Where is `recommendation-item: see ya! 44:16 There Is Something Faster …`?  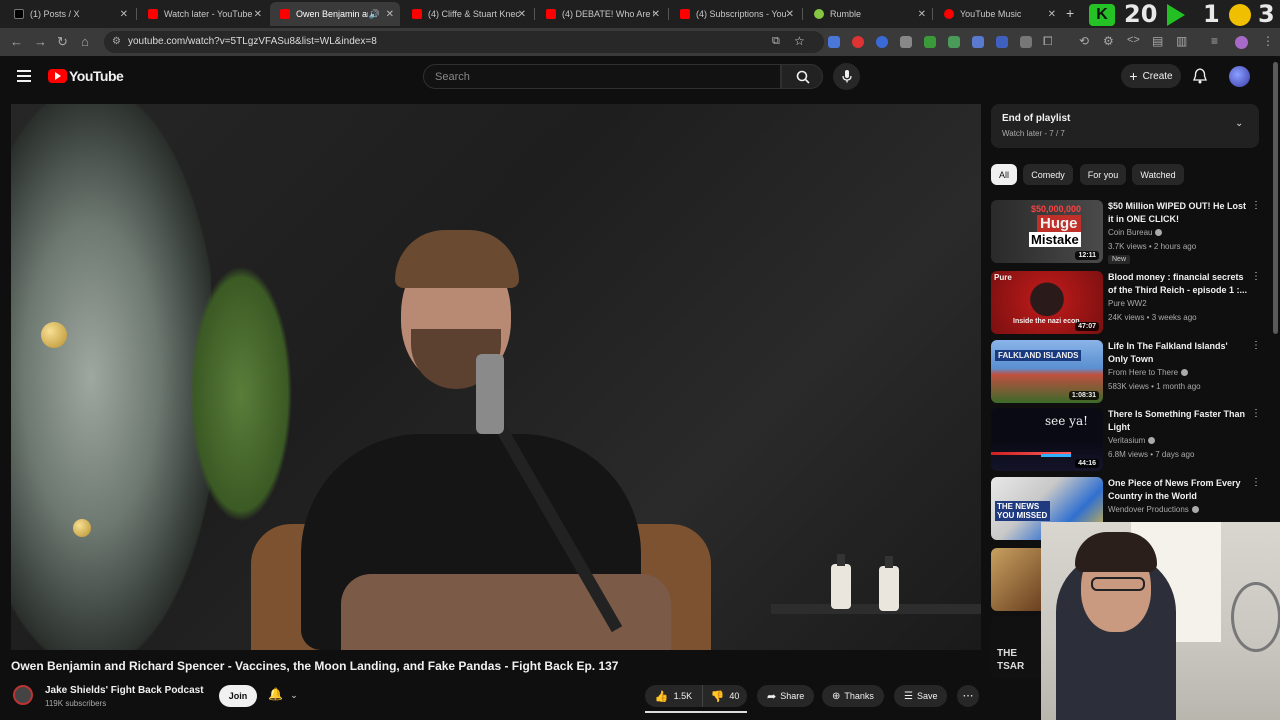
recommendation-item: see ya! 44:16 There Is Something Faster … is located at coordinates (1126, 441).